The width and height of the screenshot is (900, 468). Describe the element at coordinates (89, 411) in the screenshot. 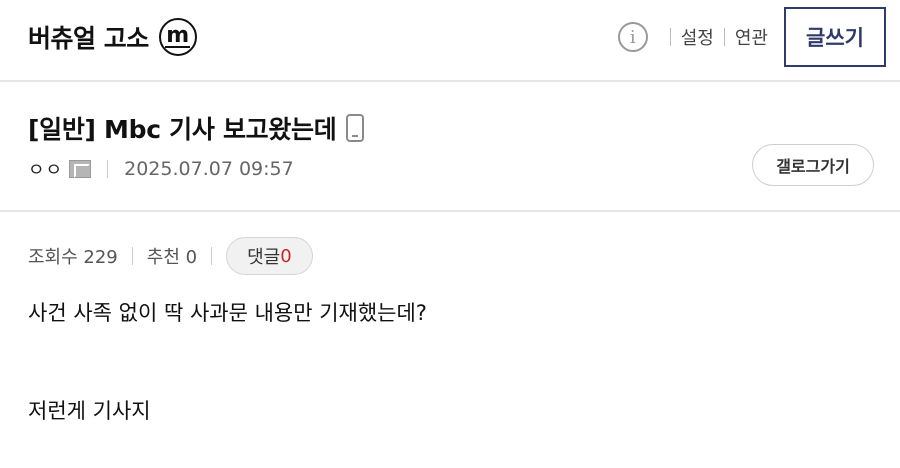

I see `body-line: 저런게 기사지` at that location.